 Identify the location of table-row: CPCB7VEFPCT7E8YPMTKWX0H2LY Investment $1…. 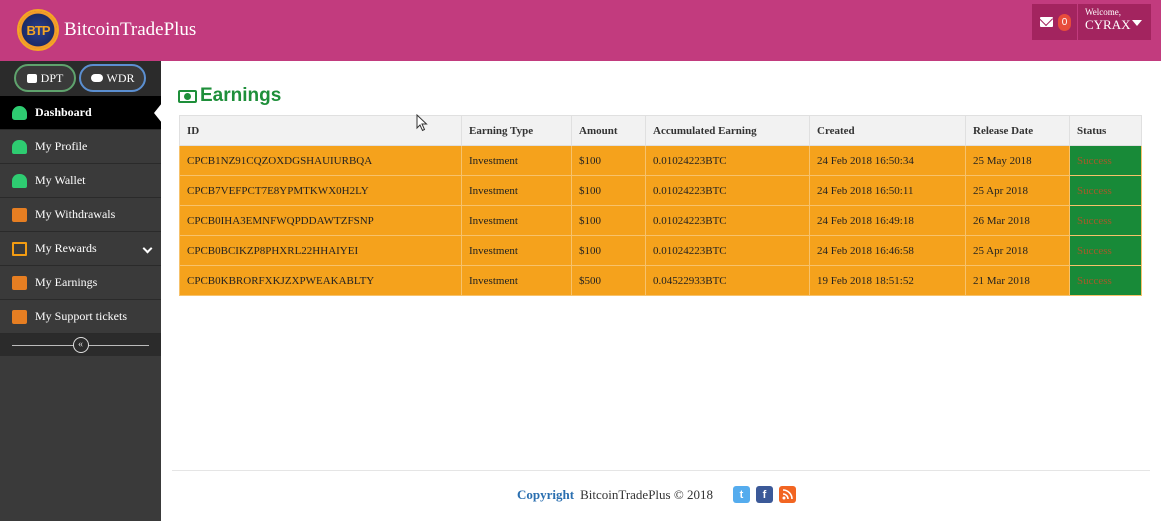
(660, 190).